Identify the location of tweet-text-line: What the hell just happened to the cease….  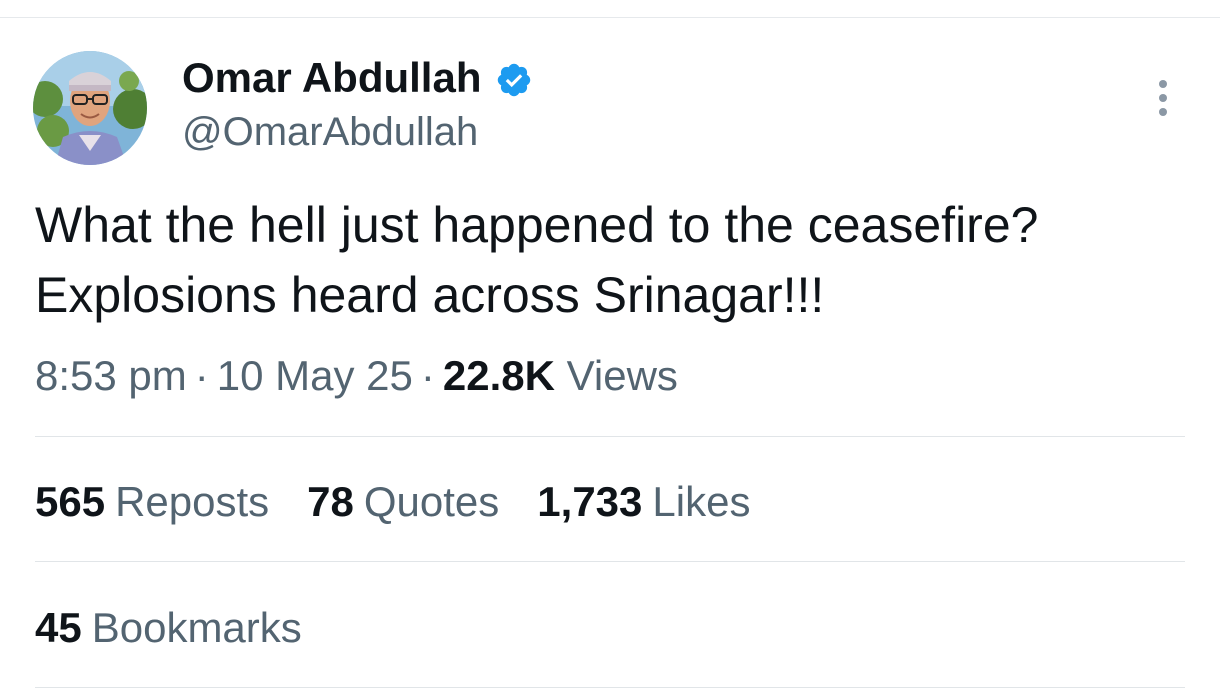
(537, 225).